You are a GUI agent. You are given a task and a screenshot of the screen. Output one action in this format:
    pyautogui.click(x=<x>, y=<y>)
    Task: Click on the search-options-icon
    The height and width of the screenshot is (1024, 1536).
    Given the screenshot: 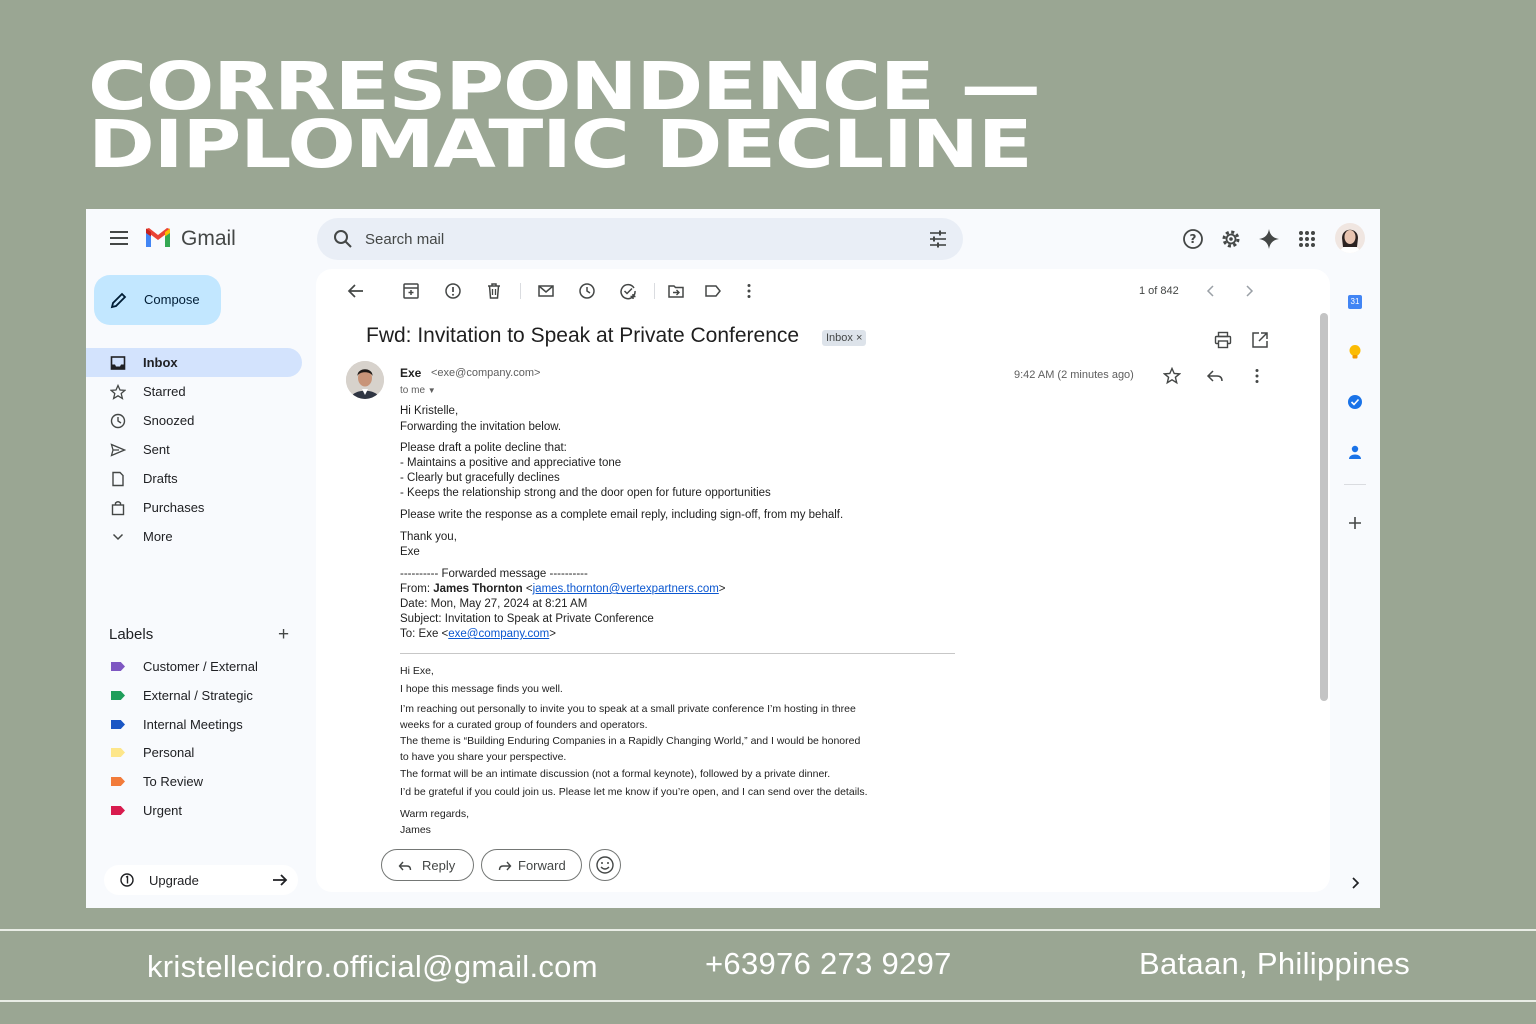 What is the action you would take?
    pyautogui.click(x=938, y=239)
    